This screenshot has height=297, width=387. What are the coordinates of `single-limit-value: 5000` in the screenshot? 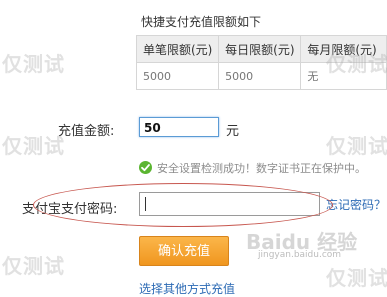 It's located at (177, 76).